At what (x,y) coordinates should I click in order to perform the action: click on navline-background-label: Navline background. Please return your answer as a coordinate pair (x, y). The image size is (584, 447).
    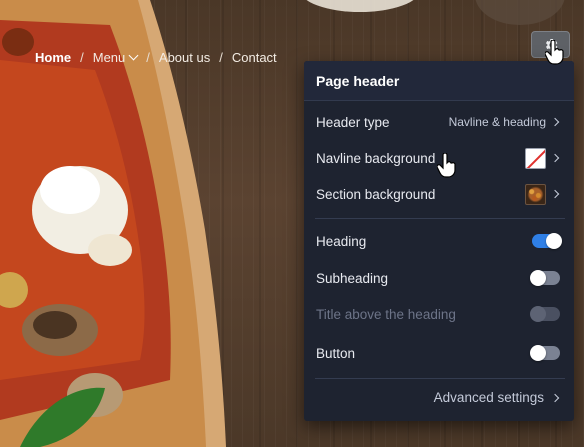
    Looking at the image, I should click on (376, 158).